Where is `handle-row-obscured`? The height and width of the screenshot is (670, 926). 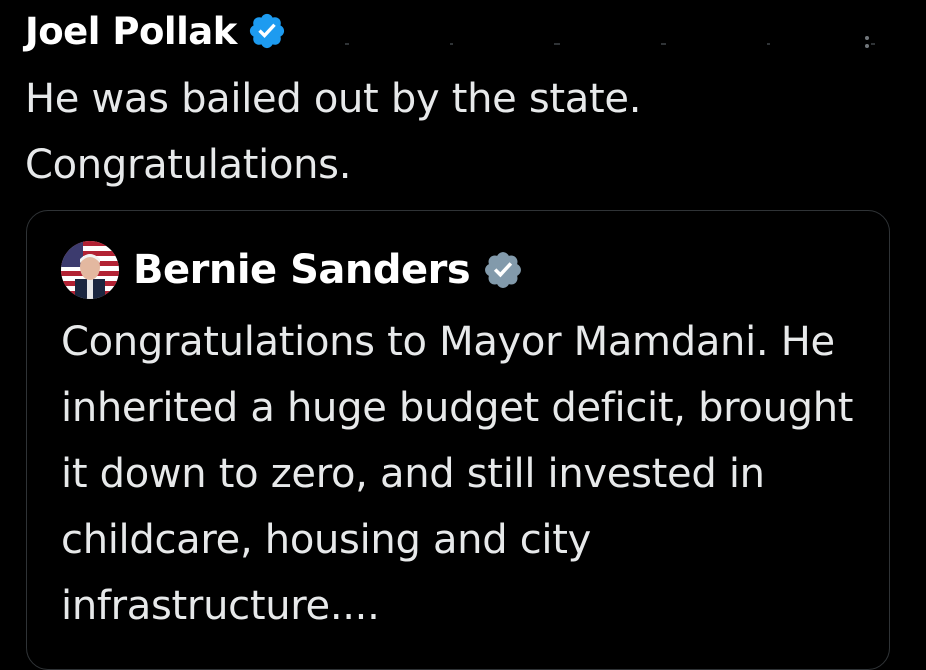 handle-row-obscured is located at coordinates (610, 44).